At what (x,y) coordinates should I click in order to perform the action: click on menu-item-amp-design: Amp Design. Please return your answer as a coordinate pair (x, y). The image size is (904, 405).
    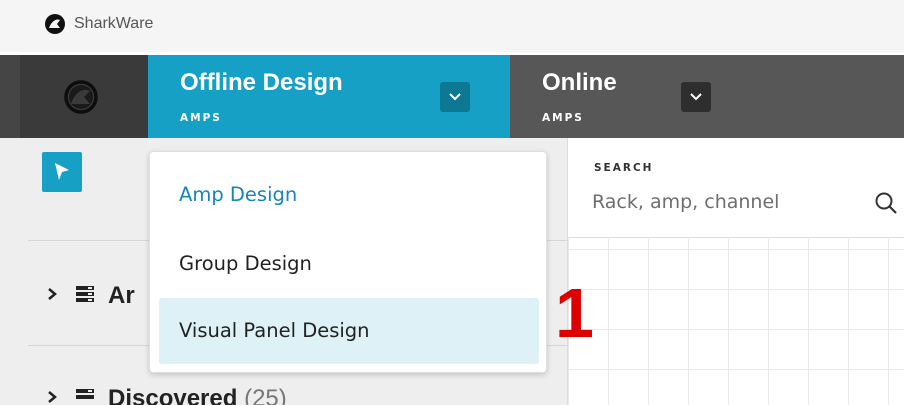
    Looking at the image, I should click on (349, 195).